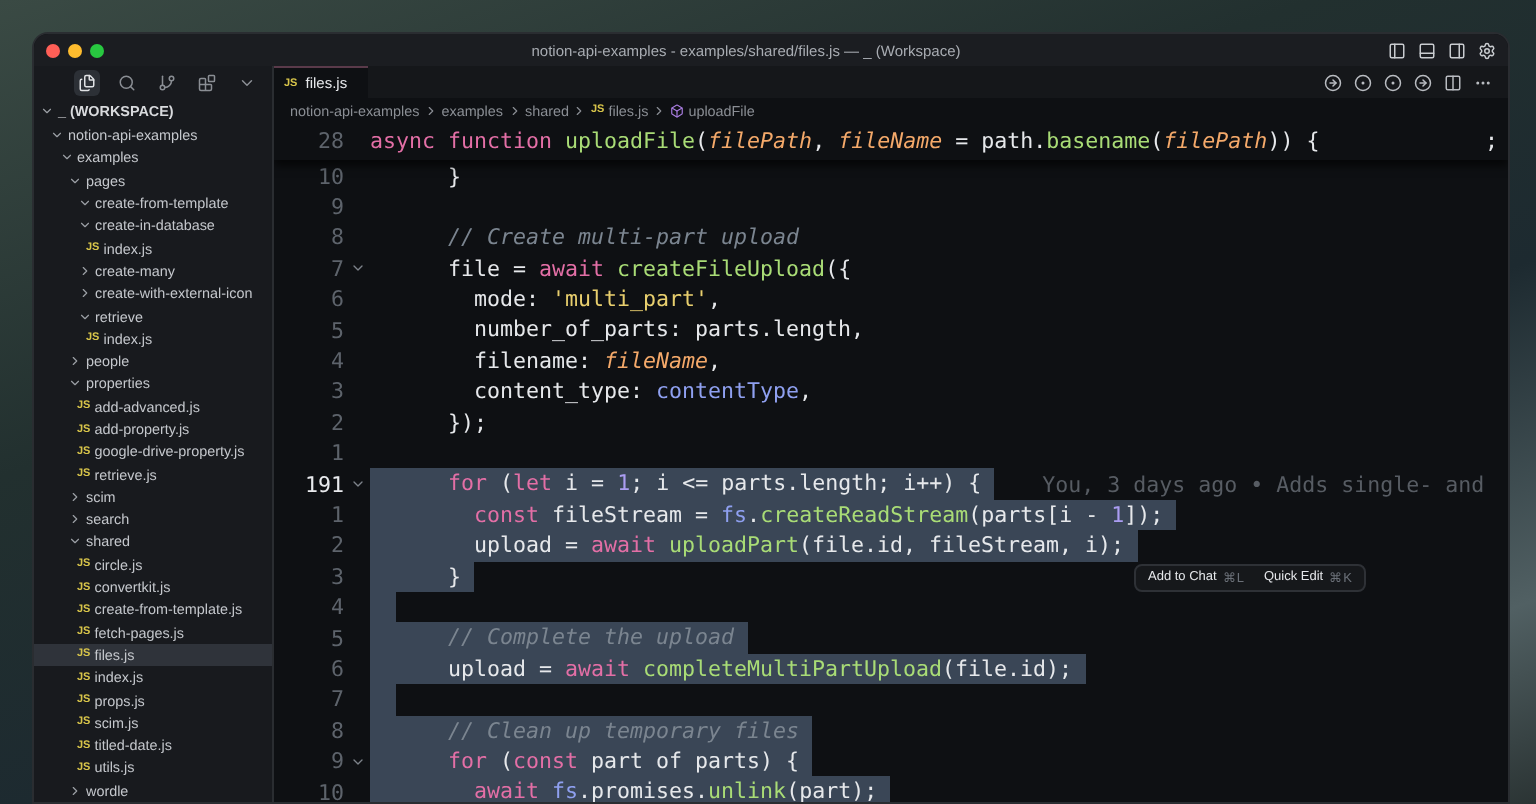 This screenshot has width=1536, height=804. Describe the element at coordinates (650, 269) in the screenshot. I see `code-line: file = await createFileUpload({` at that location.